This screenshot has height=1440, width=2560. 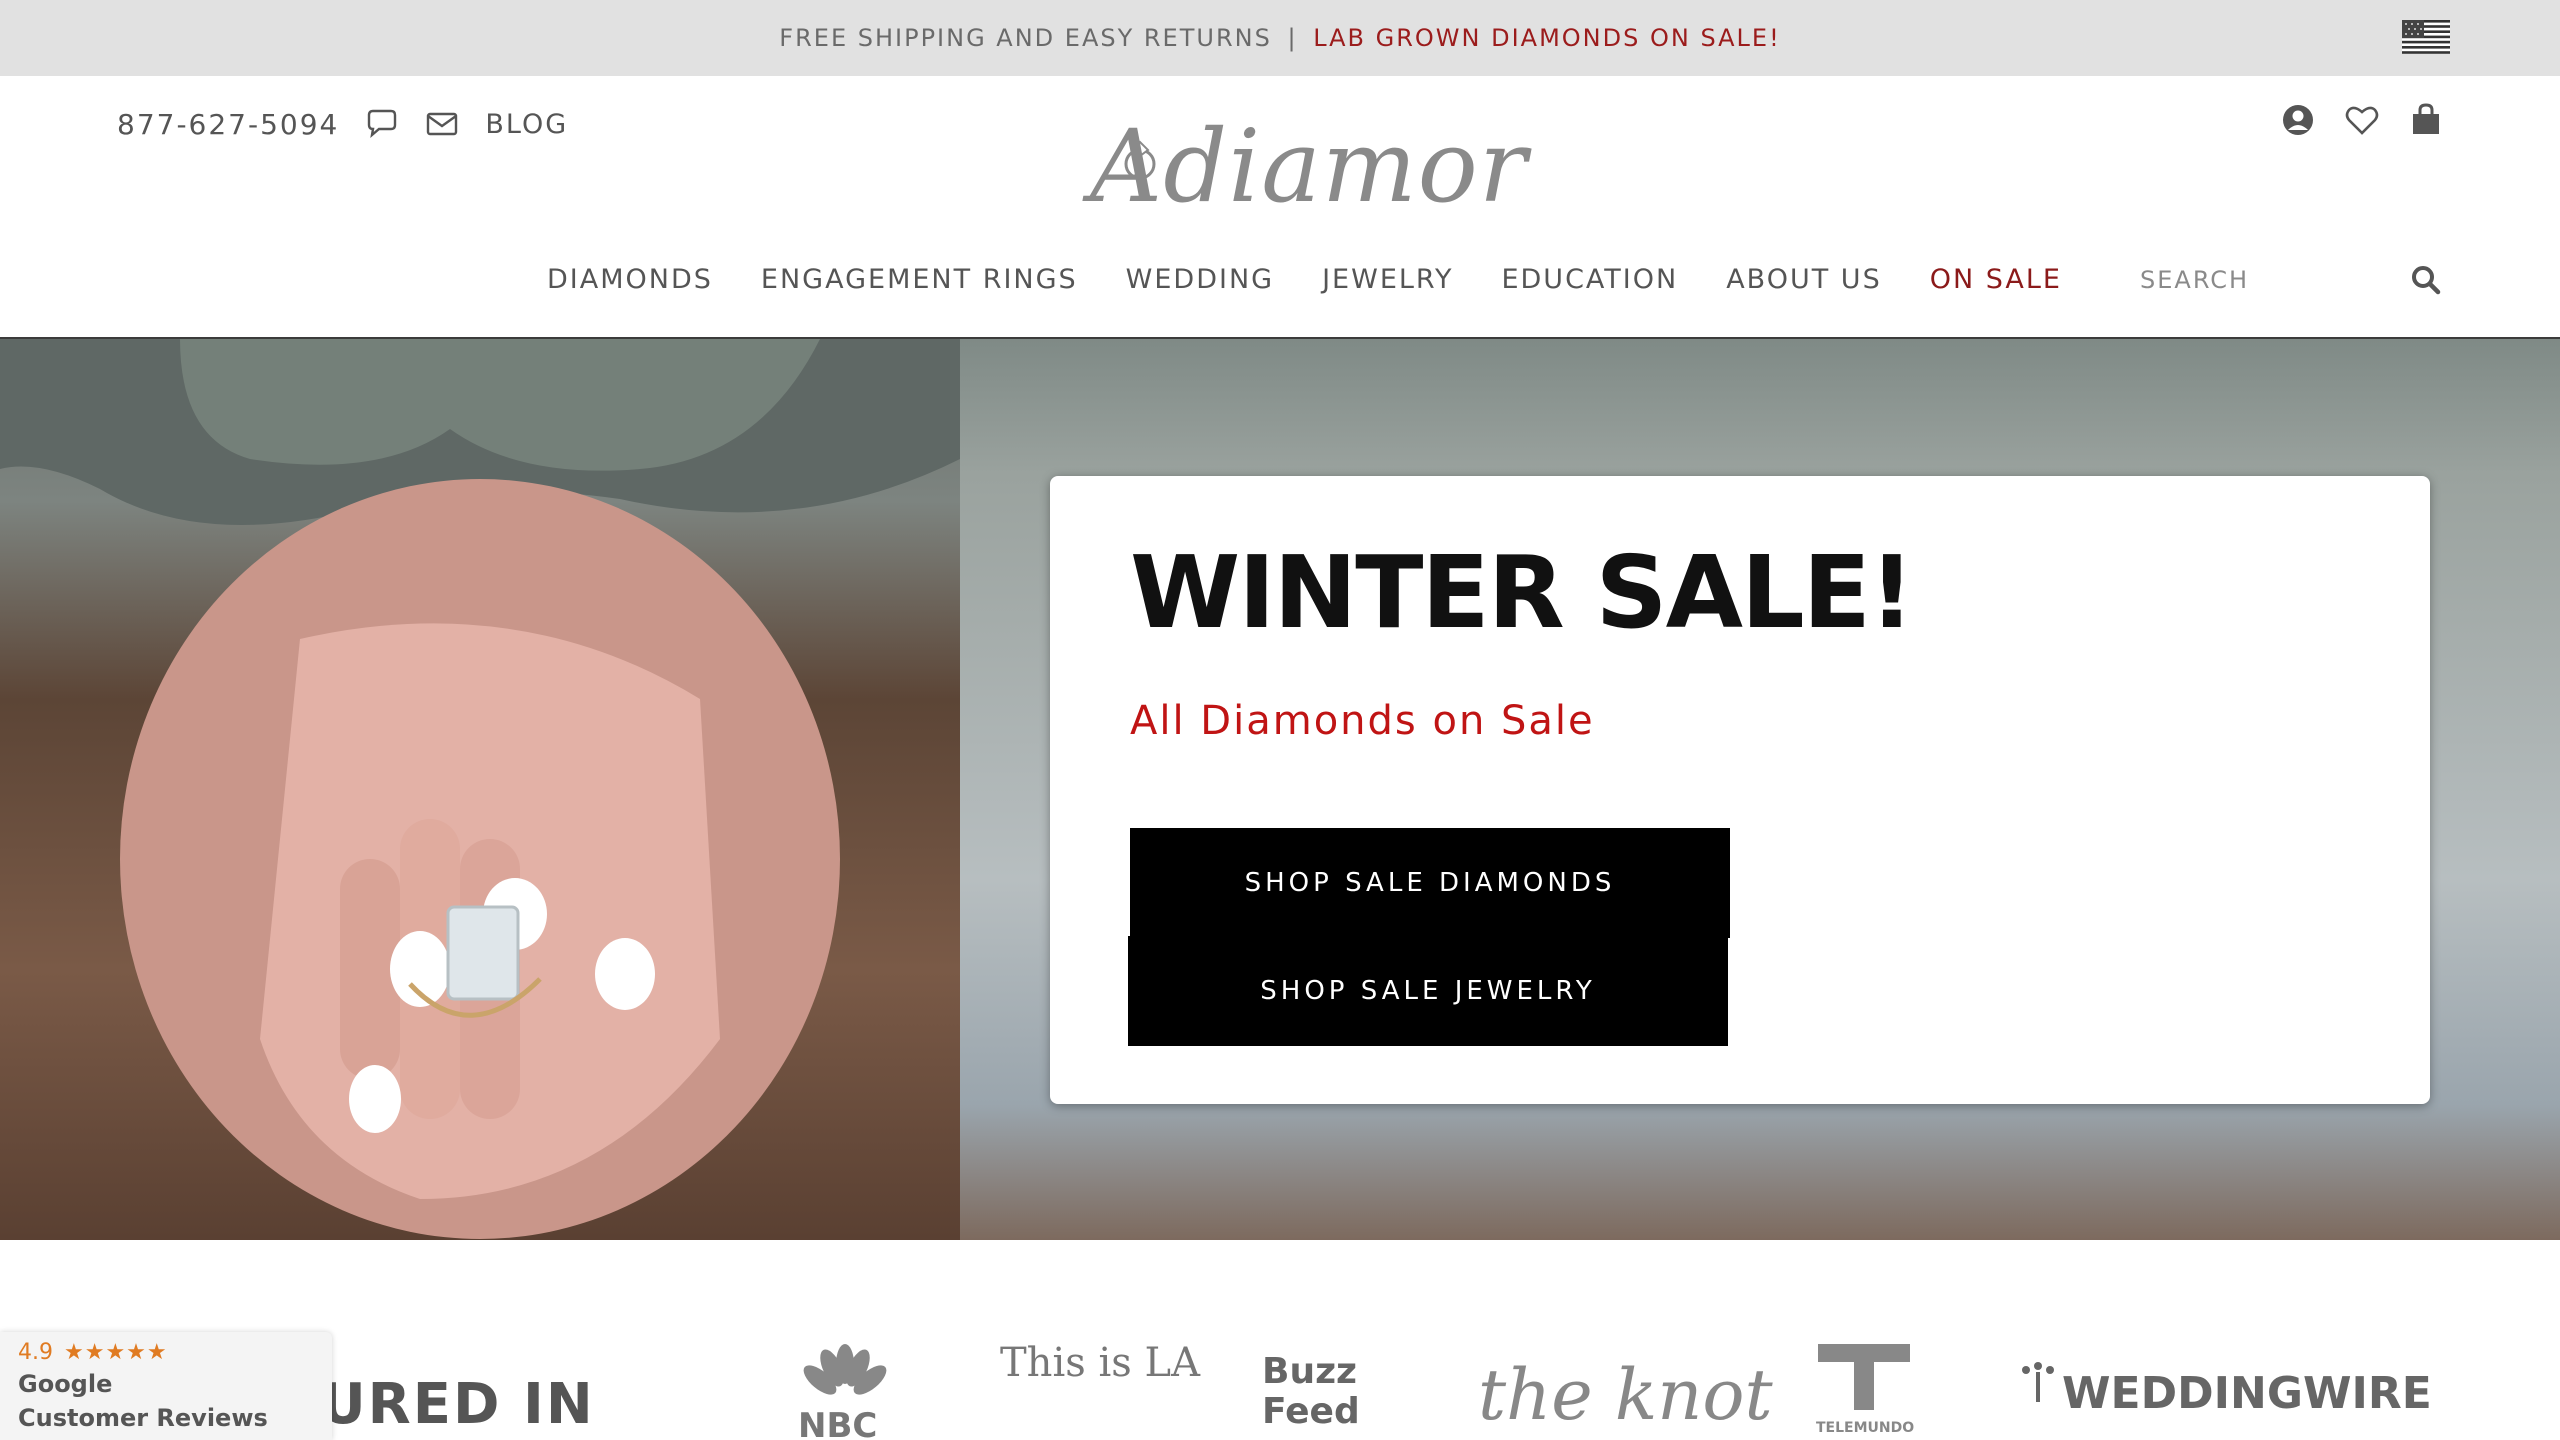 What do you see at coordinates (1589, 279) in the screenshot?
I see `nav-education: EDUCATION` at bounding box center [1589, 279].